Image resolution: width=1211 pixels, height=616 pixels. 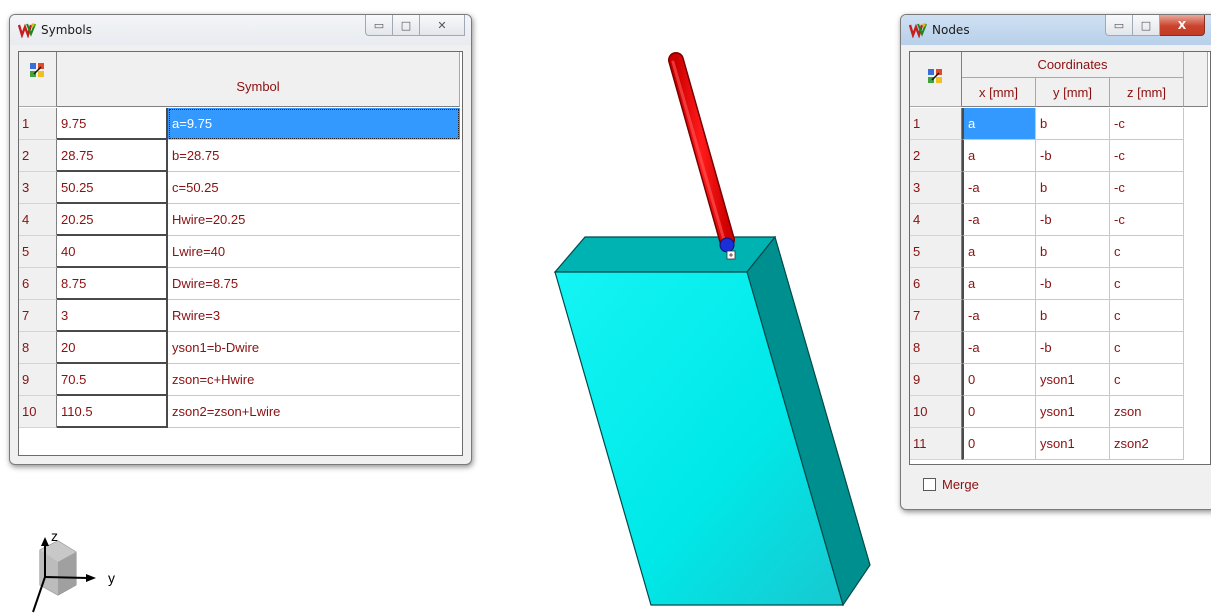 What do you see at coordinates (258, 79) in the screenshot?
I see `symbols-column-header: Symbol` at bounding box center [258, 79].